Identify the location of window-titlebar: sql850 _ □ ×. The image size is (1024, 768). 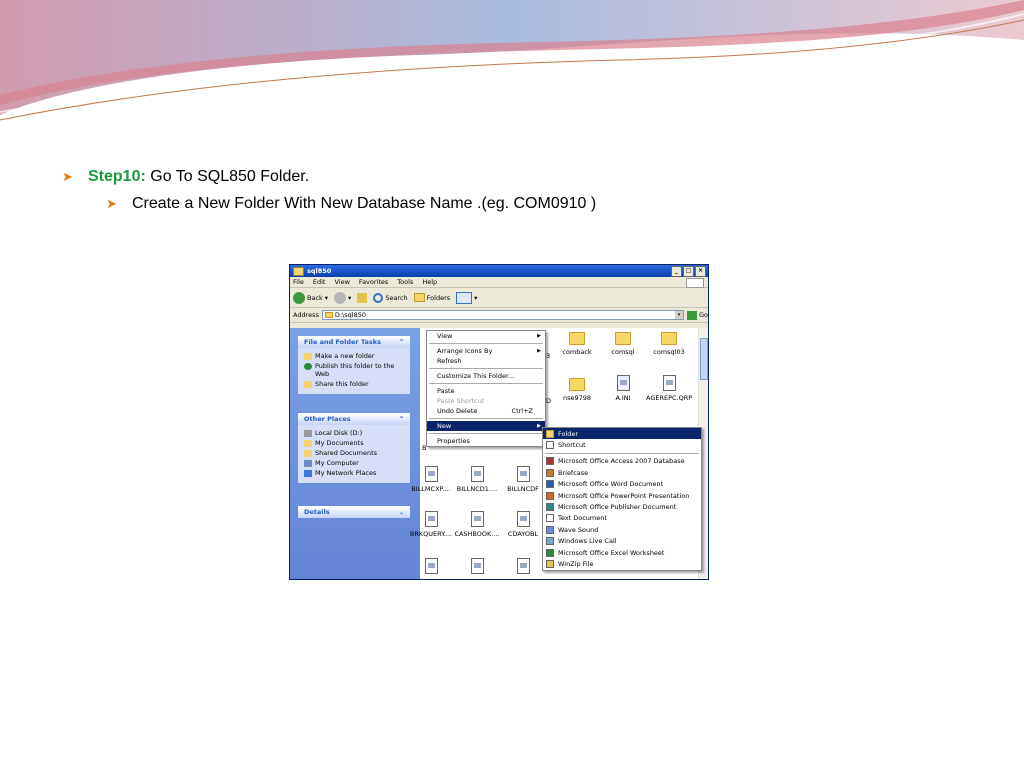
(499, 271).